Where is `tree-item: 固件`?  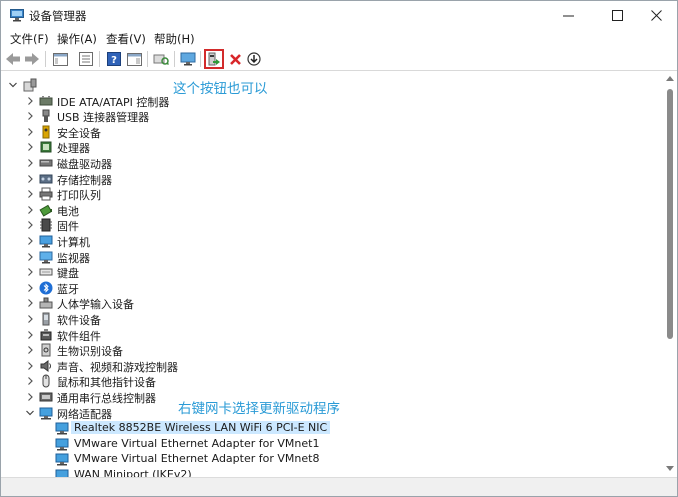 tree-item: 固件 is located at coordinates (326, 225).